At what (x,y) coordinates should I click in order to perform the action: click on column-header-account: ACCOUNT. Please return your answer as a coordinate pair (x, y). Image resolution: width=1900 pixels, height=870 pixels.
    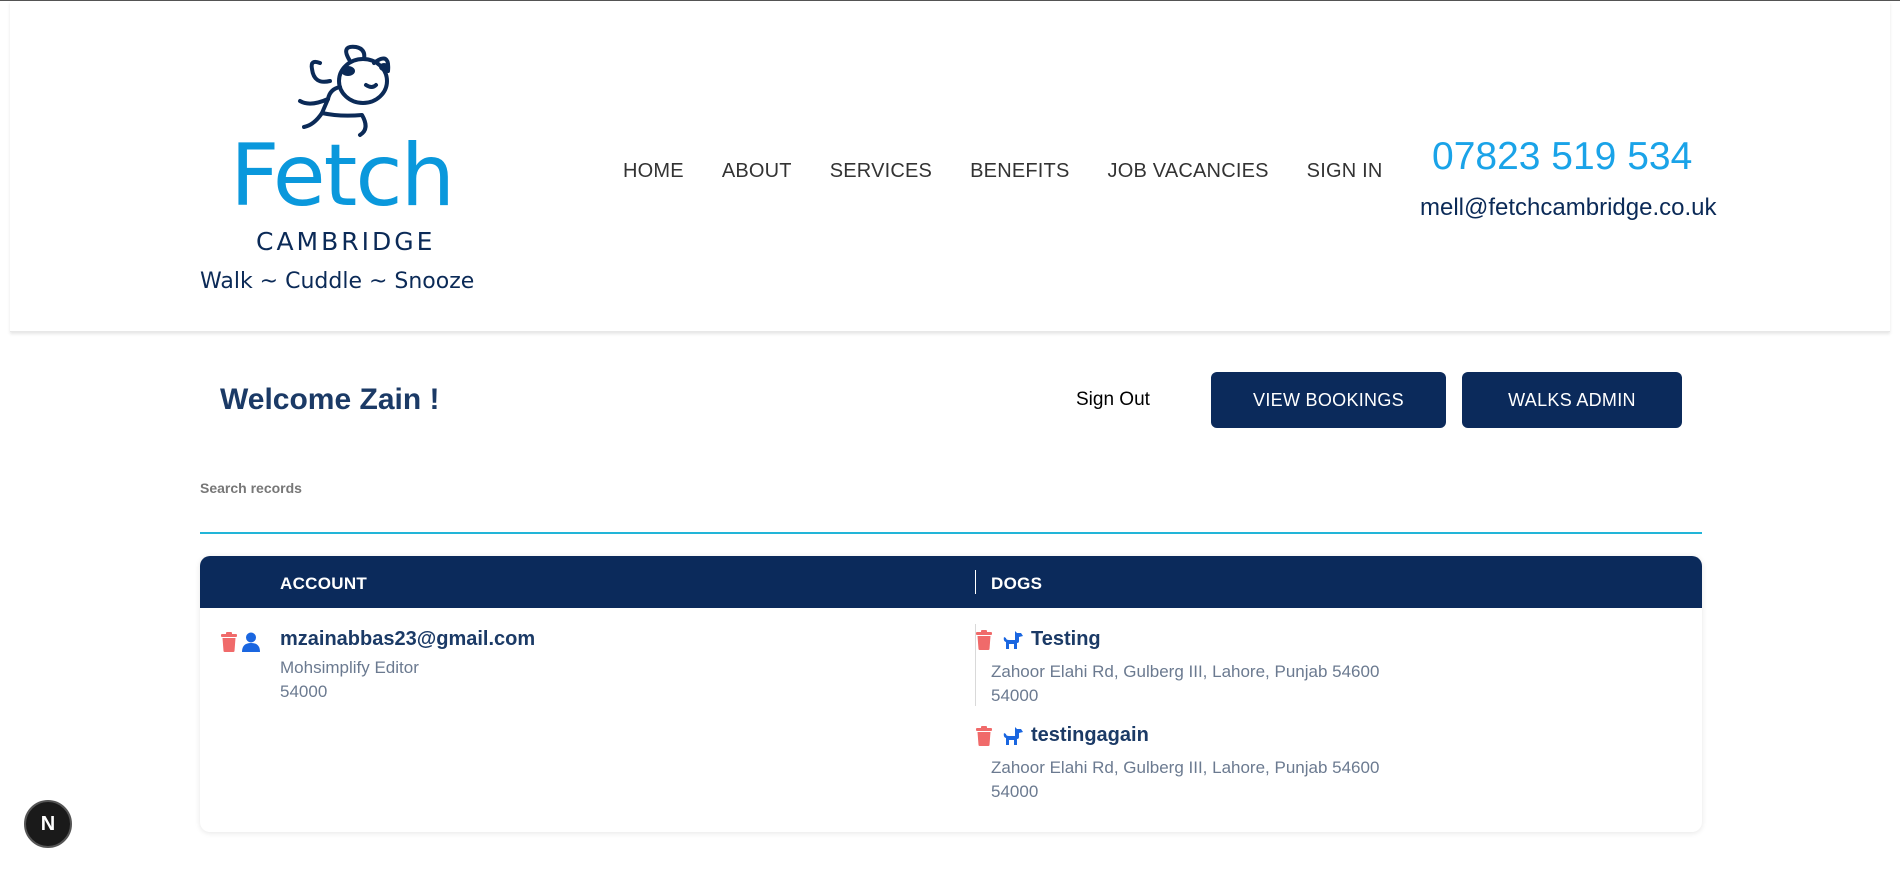
    Looking at the image, I should click on (324, 583).